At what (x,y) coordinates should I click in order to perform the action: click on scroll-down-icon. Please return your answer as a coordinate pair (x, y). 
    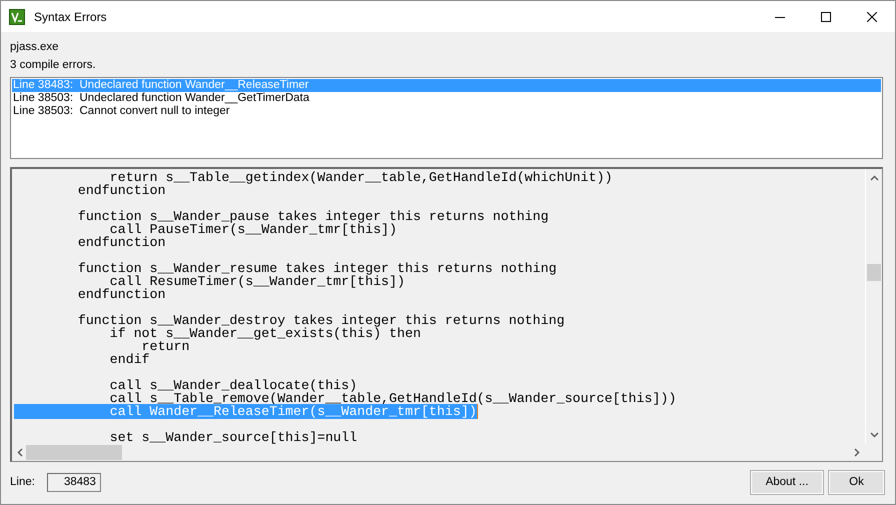
    Looking at the image, I should click on (874, 435).